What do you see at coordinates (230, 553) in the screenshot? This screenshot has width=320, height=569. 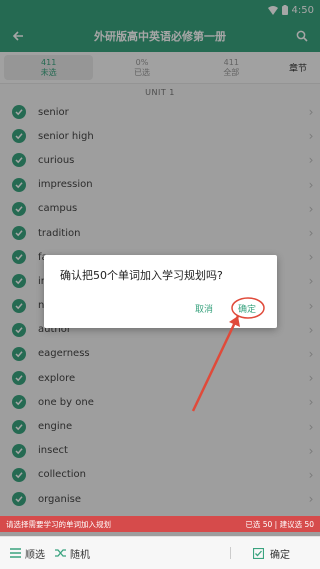 I see `divider` at bounding box center [230, 553].